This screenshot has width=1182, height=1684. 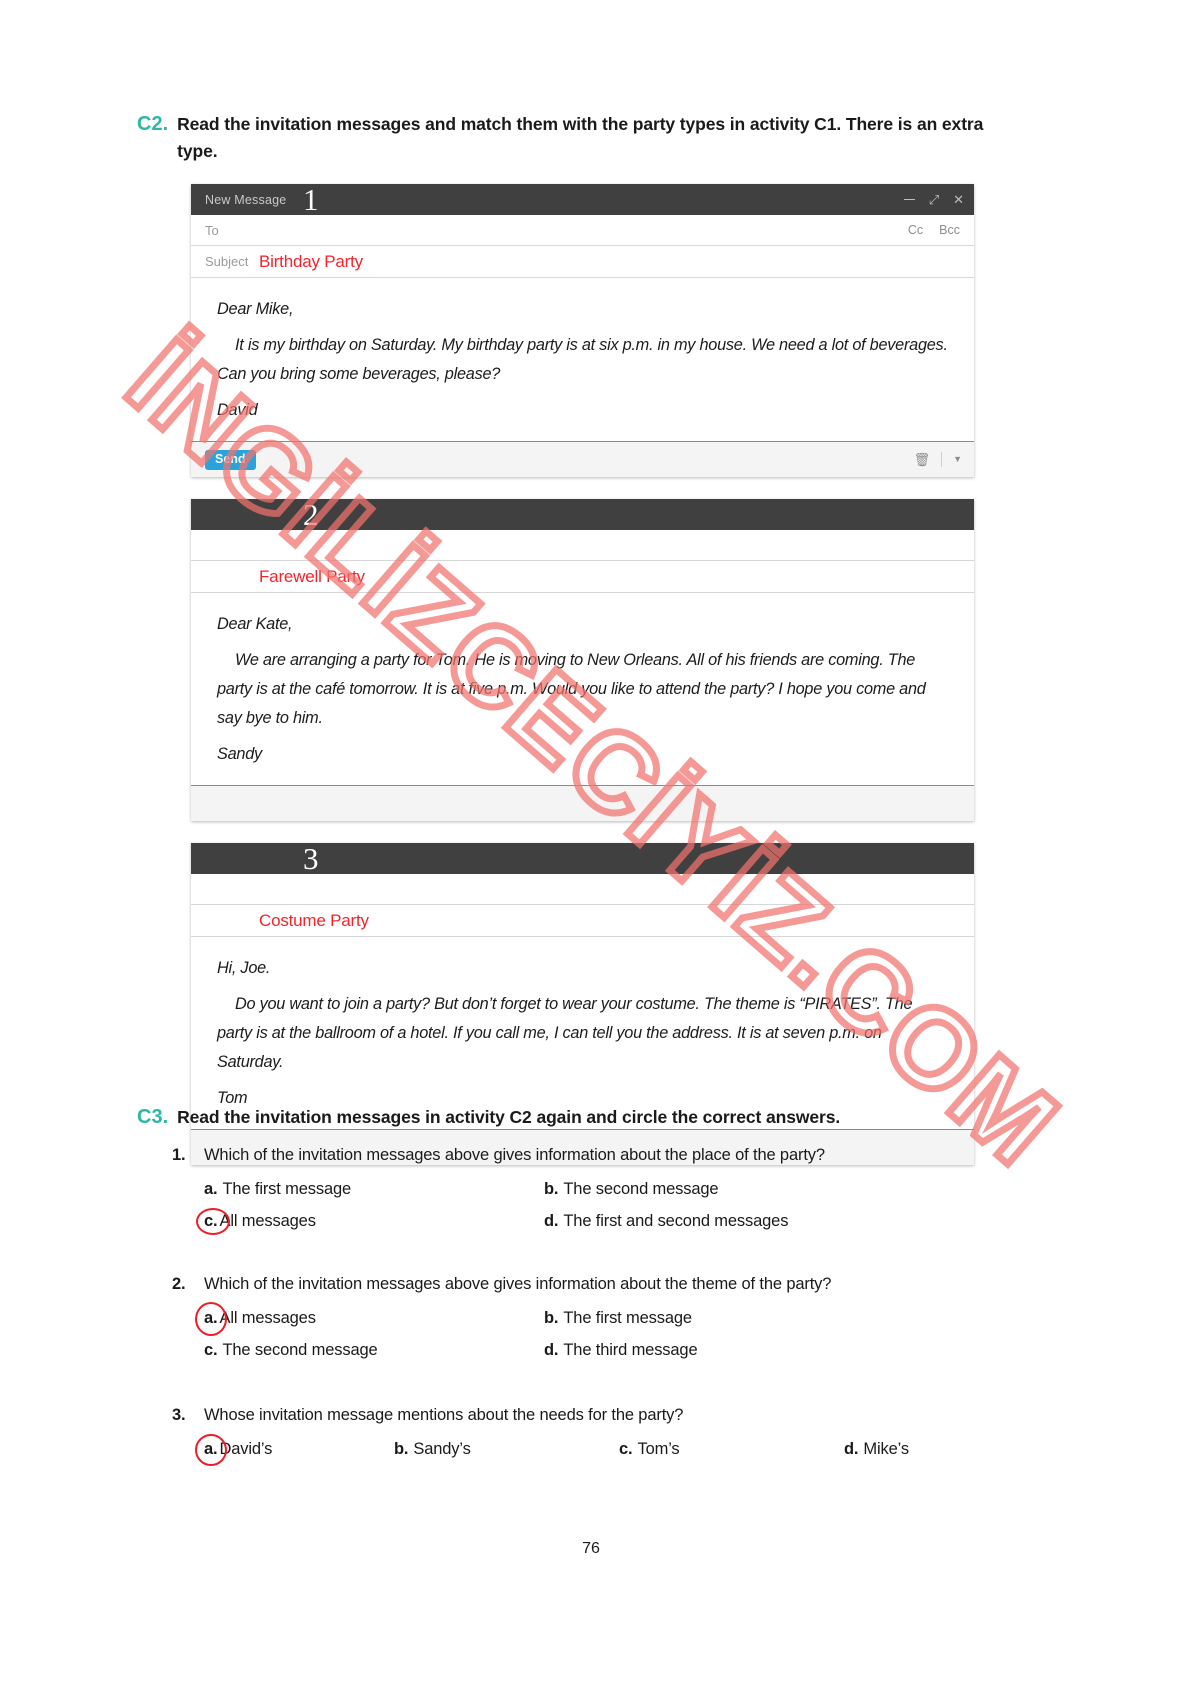 What do you see at coordinates (551, 1221) in the screenshot?
I see `option-1d-letter: d.` at bounding box center [551, 1221].